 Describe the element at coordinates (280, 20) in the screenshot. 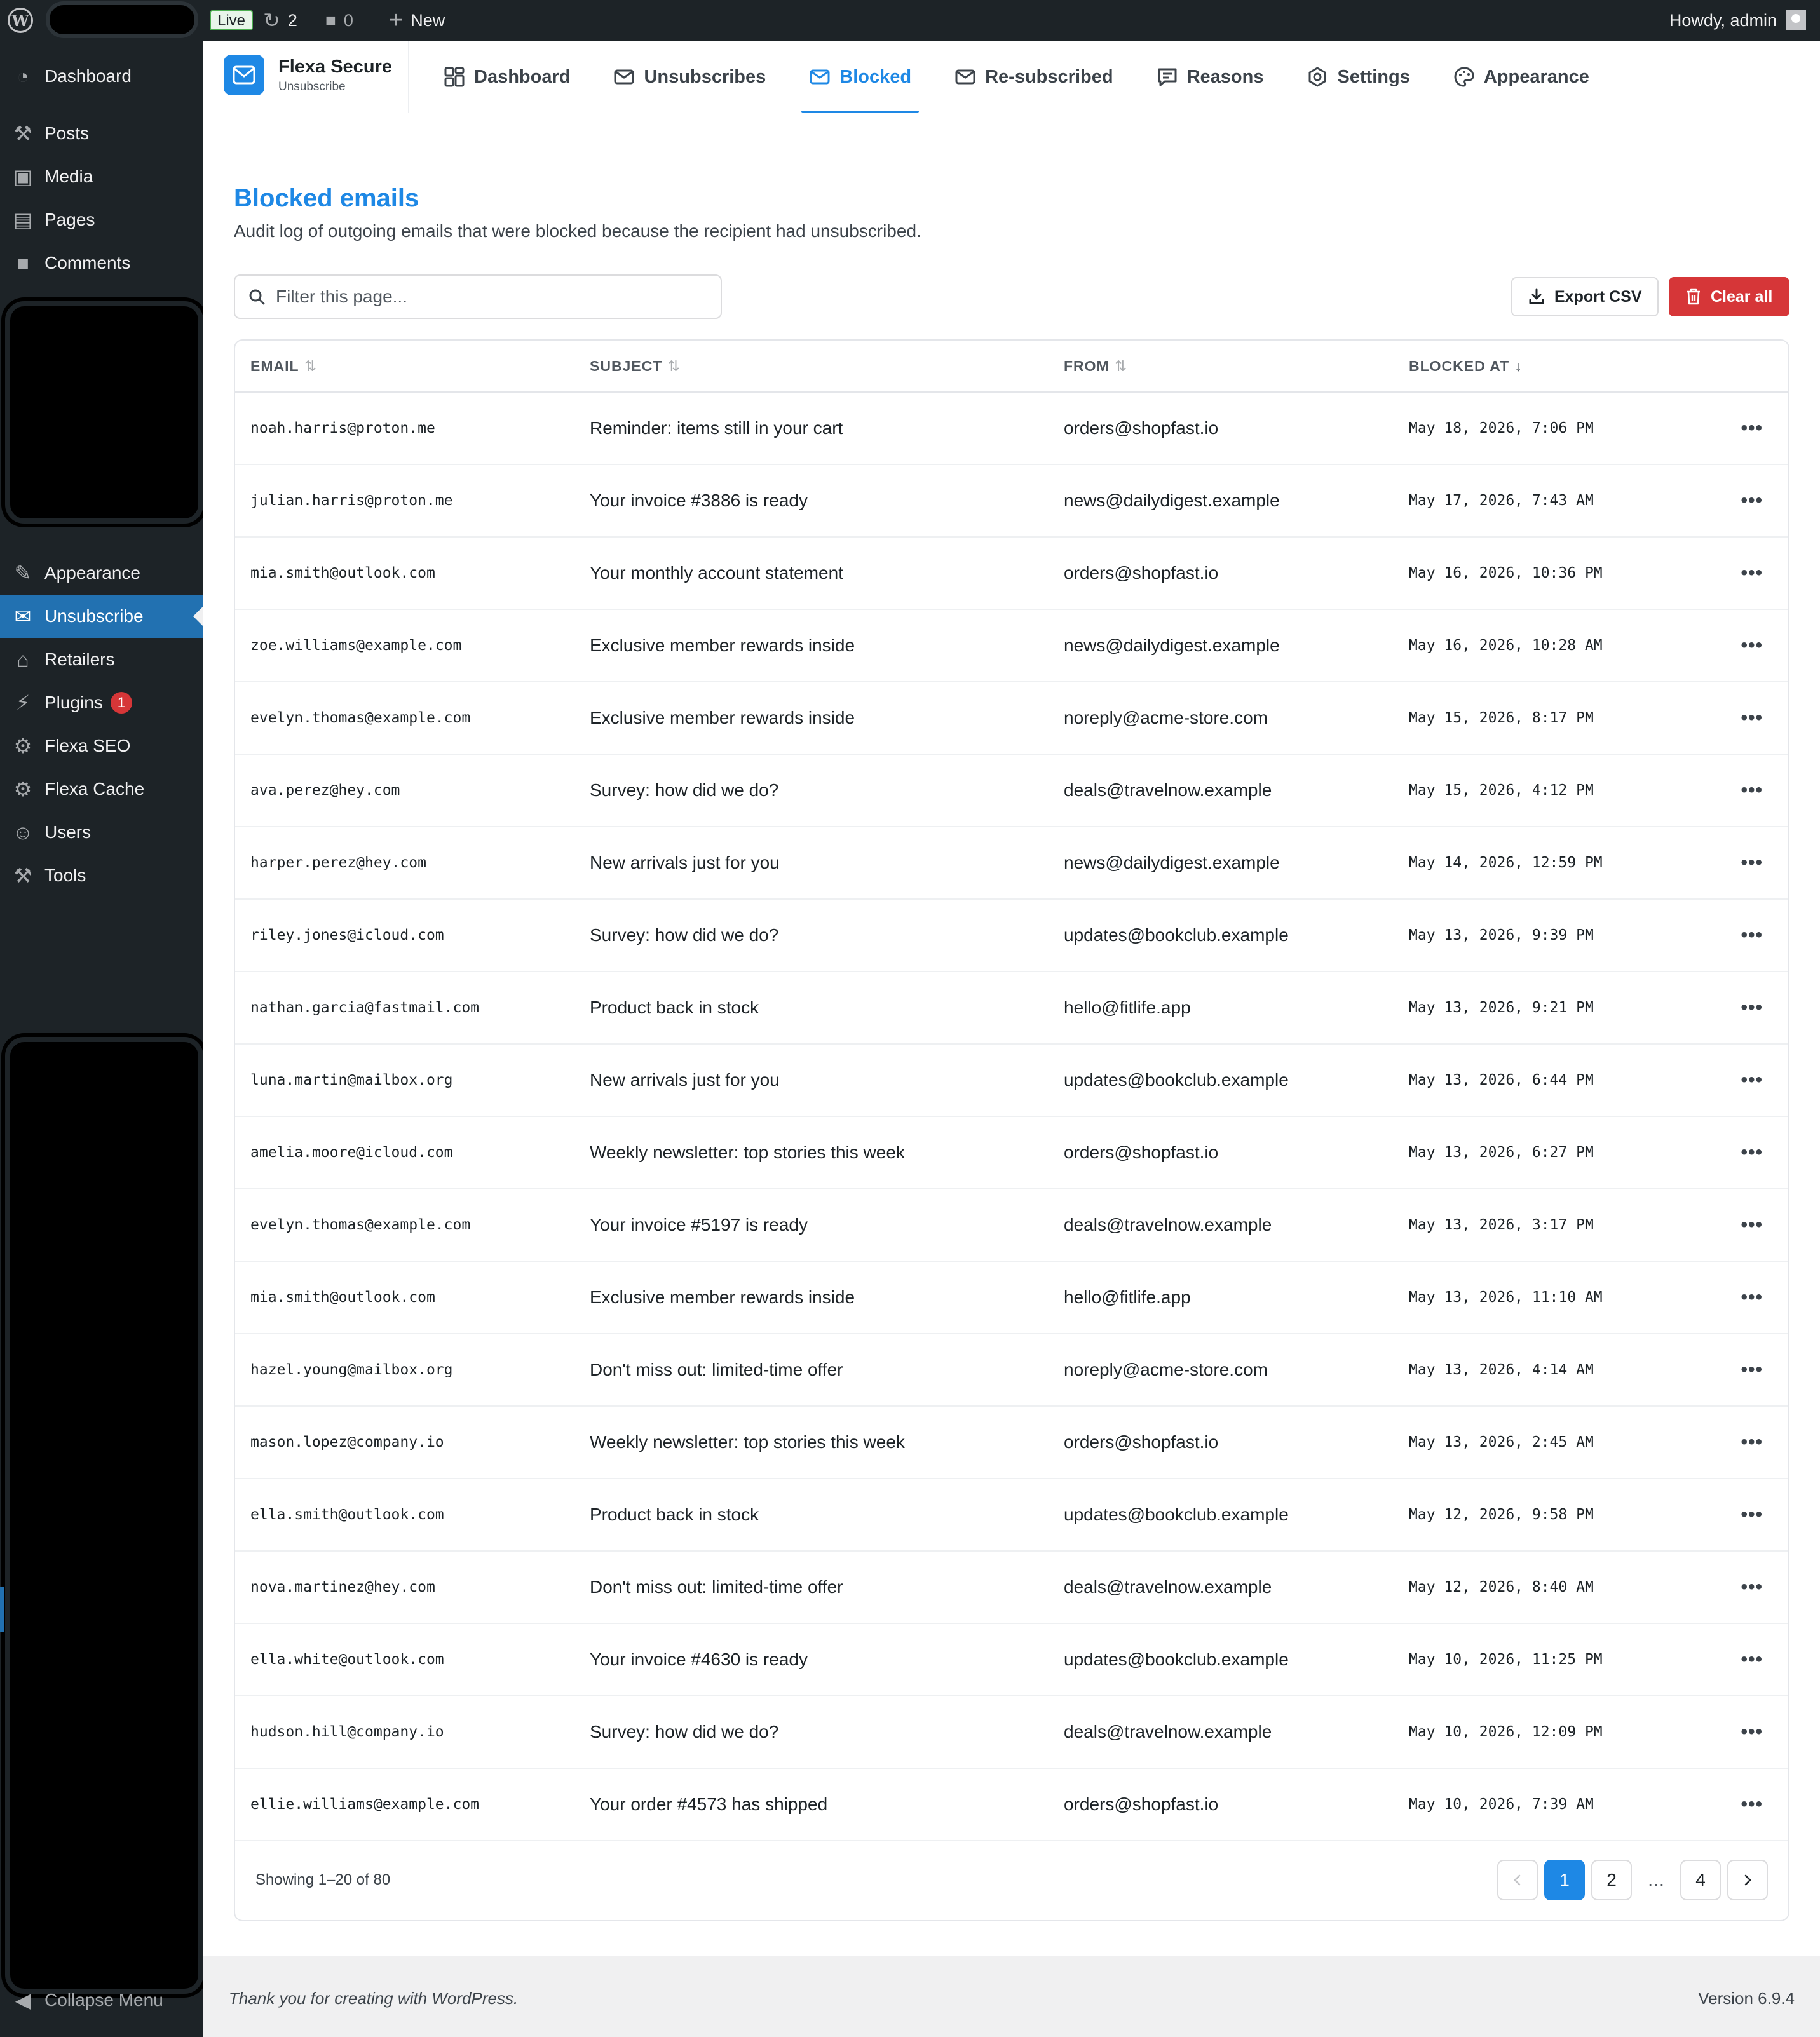

I see `updates-link: ↻ 2` at that location.